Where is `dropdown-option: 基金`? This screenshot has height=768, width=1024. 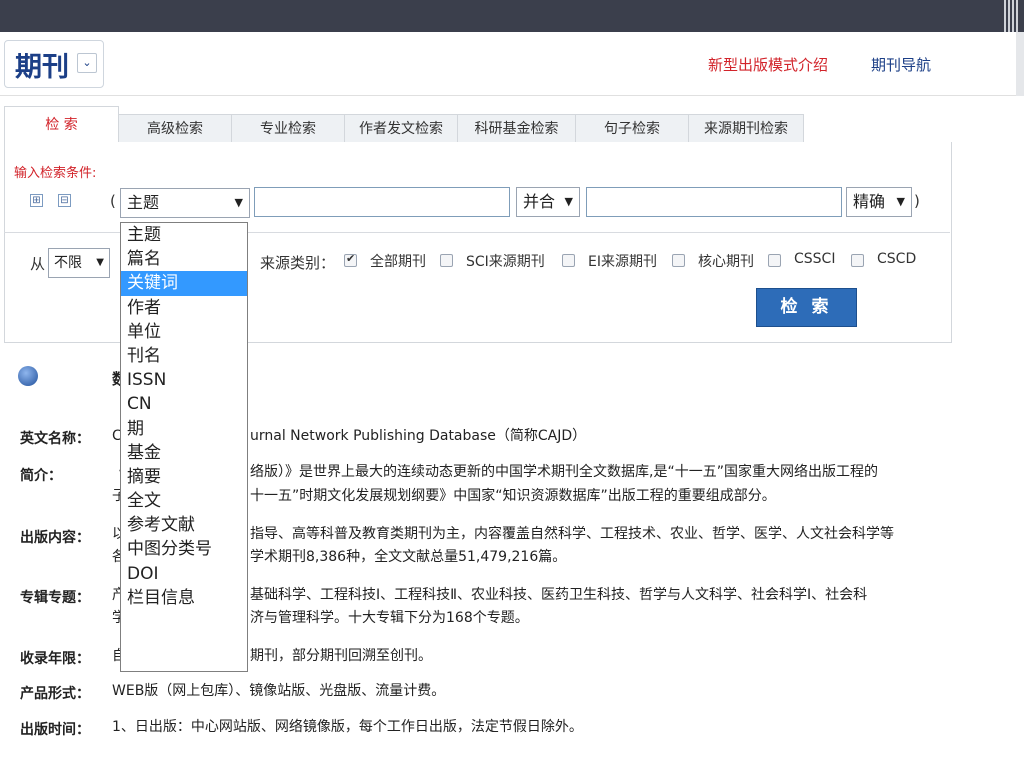 dropdown-option: 基金 is located at coordinates (184, 453).